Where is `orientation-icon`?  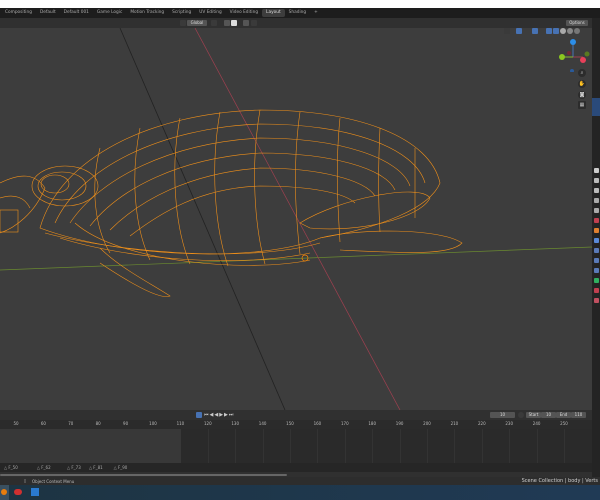 orientation-icon is located at coordinates (183, 23).